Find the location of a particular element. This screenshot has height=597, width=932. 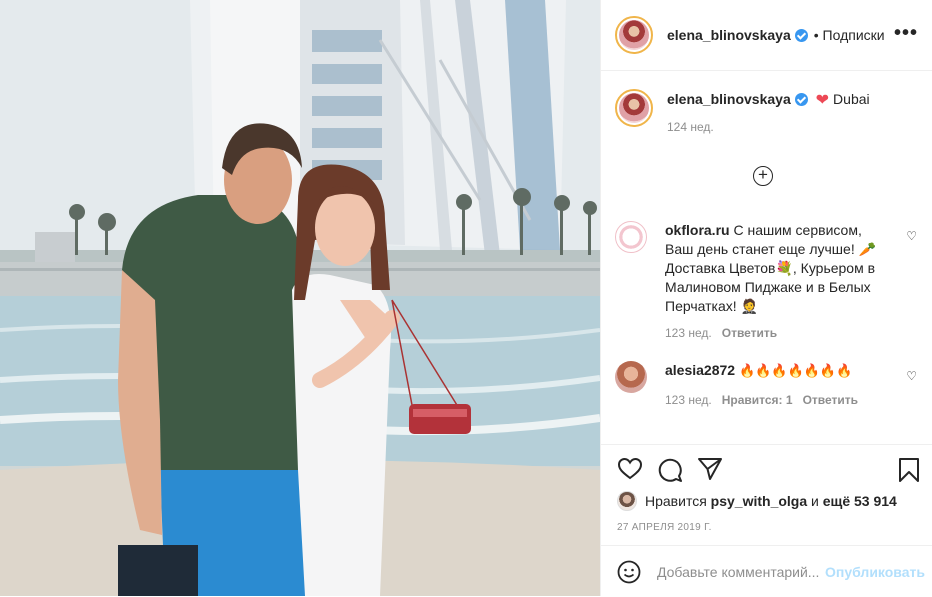

author-avatar-image is located at coordinates (634, 35).